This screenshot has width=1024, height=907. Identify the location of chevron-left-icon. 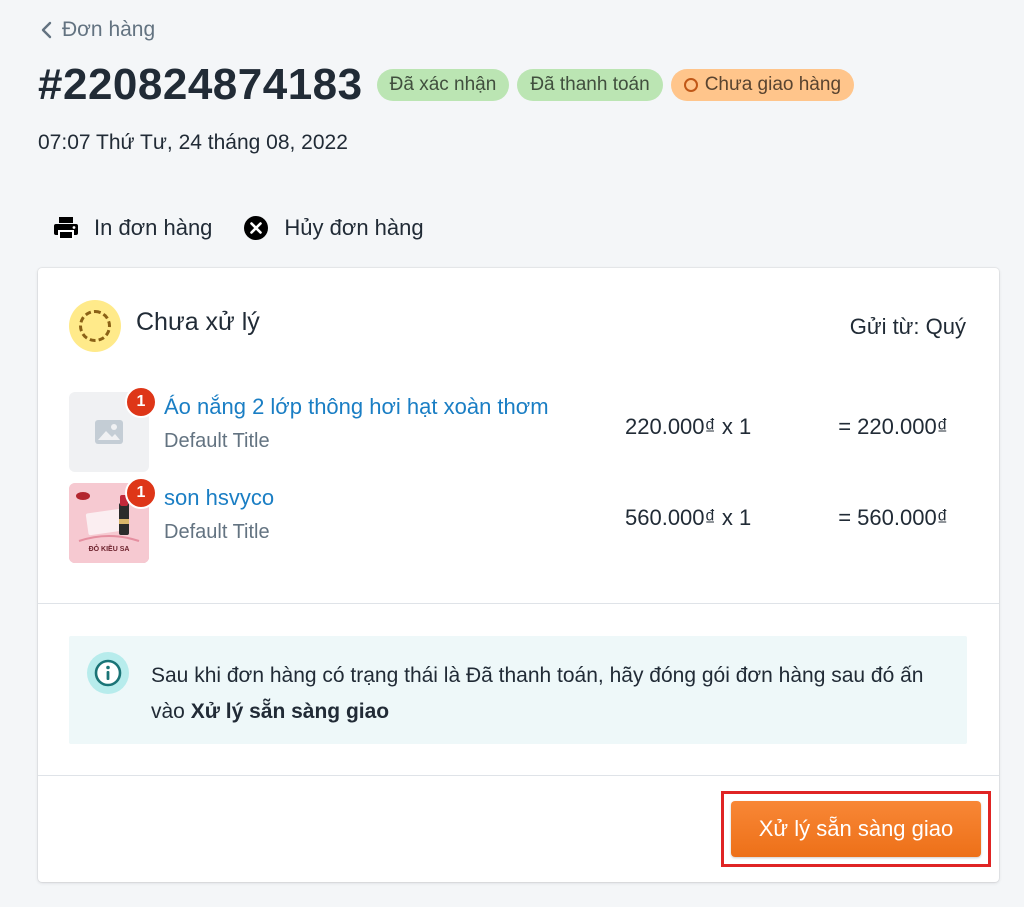
(46, 30).